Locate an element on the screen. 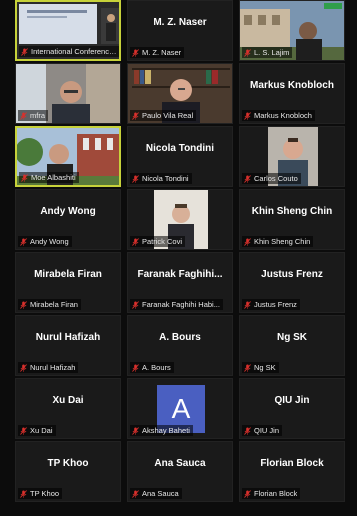  participant-name-label: Ng SK is located at coordinates (260, 367).